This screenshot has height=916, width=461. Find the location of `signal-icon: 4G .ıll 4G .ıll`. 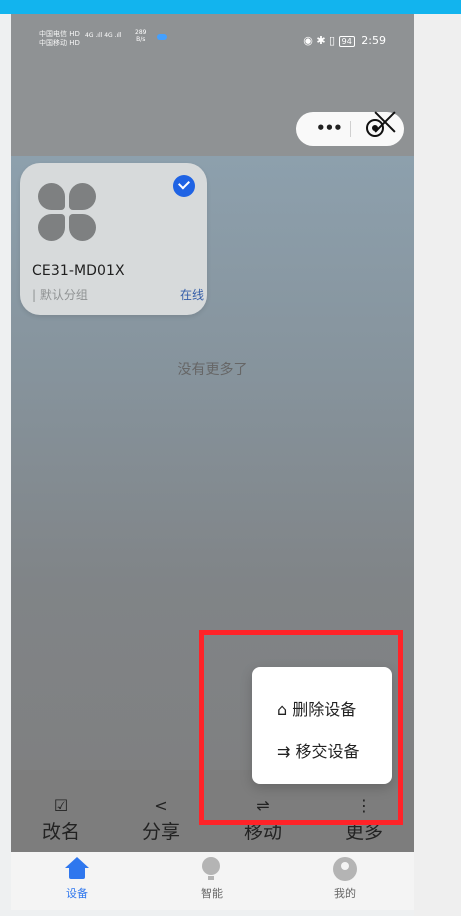

signal-icon: 4G .ıll 4G .ıll is located at coordinates (103, 35).